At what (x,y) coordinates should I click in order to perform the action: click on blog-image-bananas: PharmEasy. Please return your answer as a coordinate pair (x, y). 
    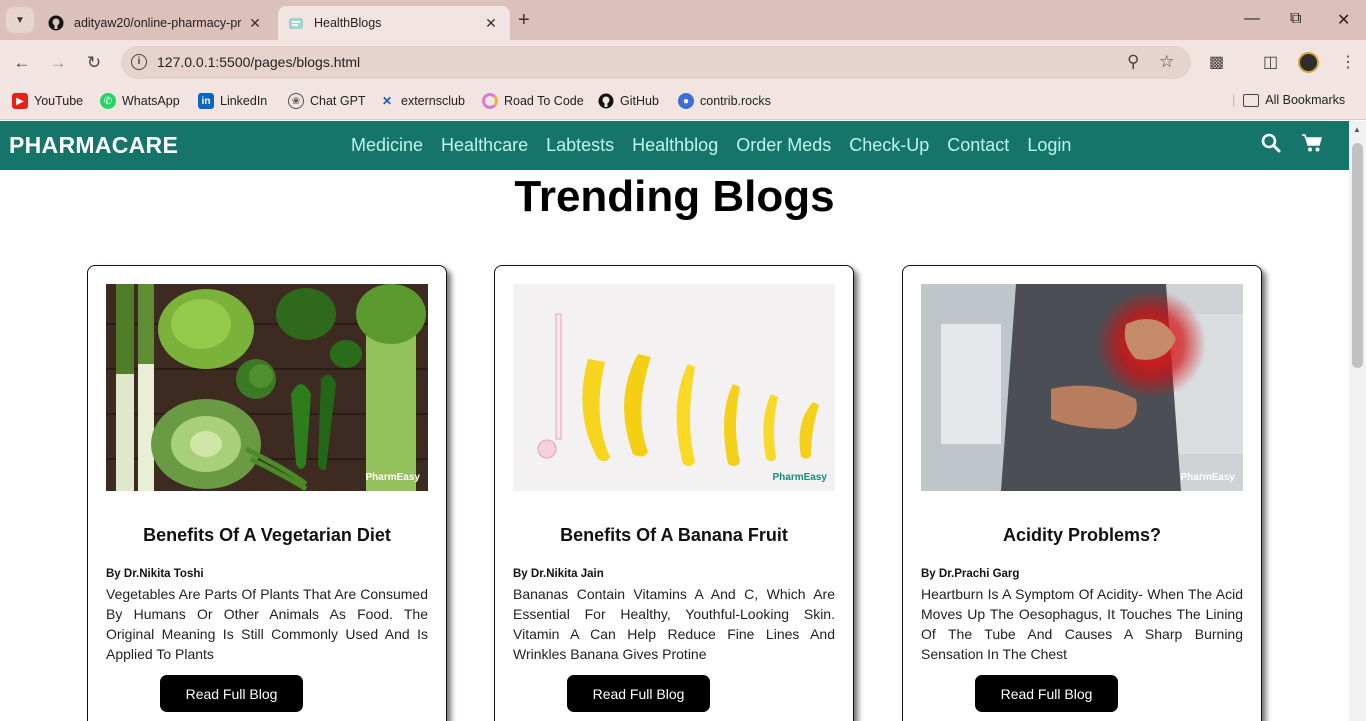
    Looking at the image, I should click on (674, 387).